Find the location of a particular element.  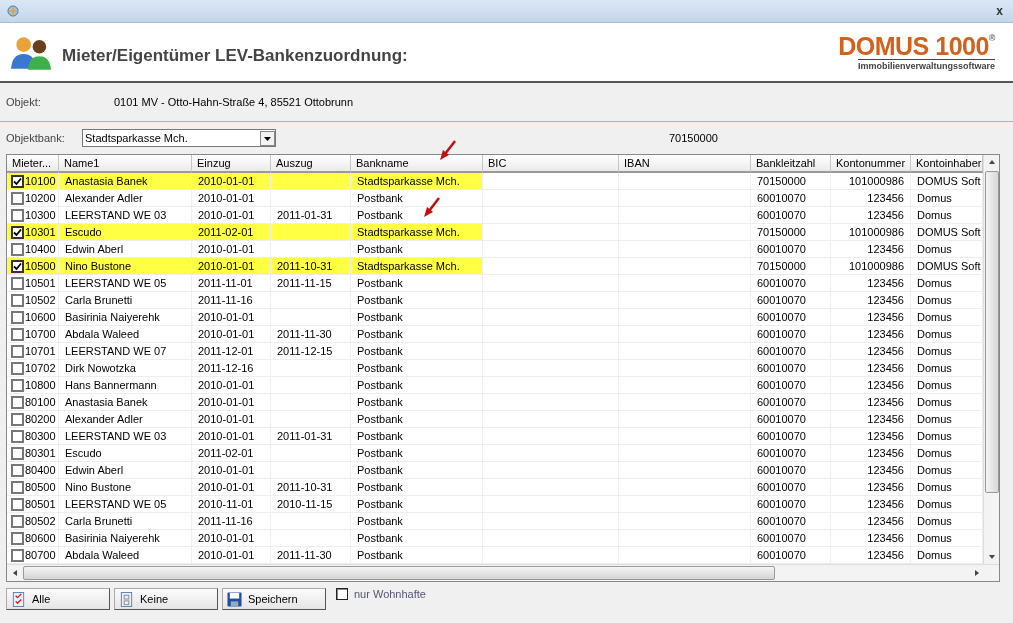

close-button: x is located at coordinates (999, 11).